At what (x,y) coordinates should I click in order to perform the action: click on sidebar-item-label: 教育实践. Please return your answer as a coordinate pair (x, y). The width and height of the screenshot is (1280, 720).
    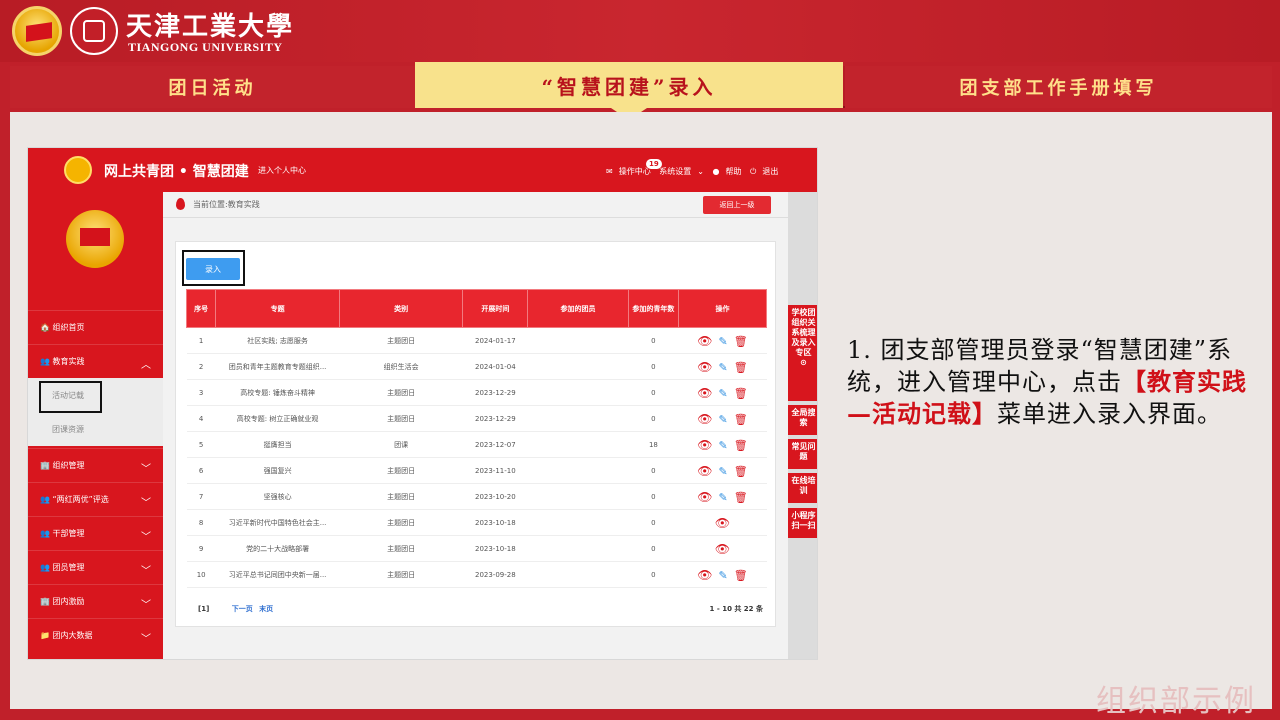
    Looking at the image, I should click on (68, 361).